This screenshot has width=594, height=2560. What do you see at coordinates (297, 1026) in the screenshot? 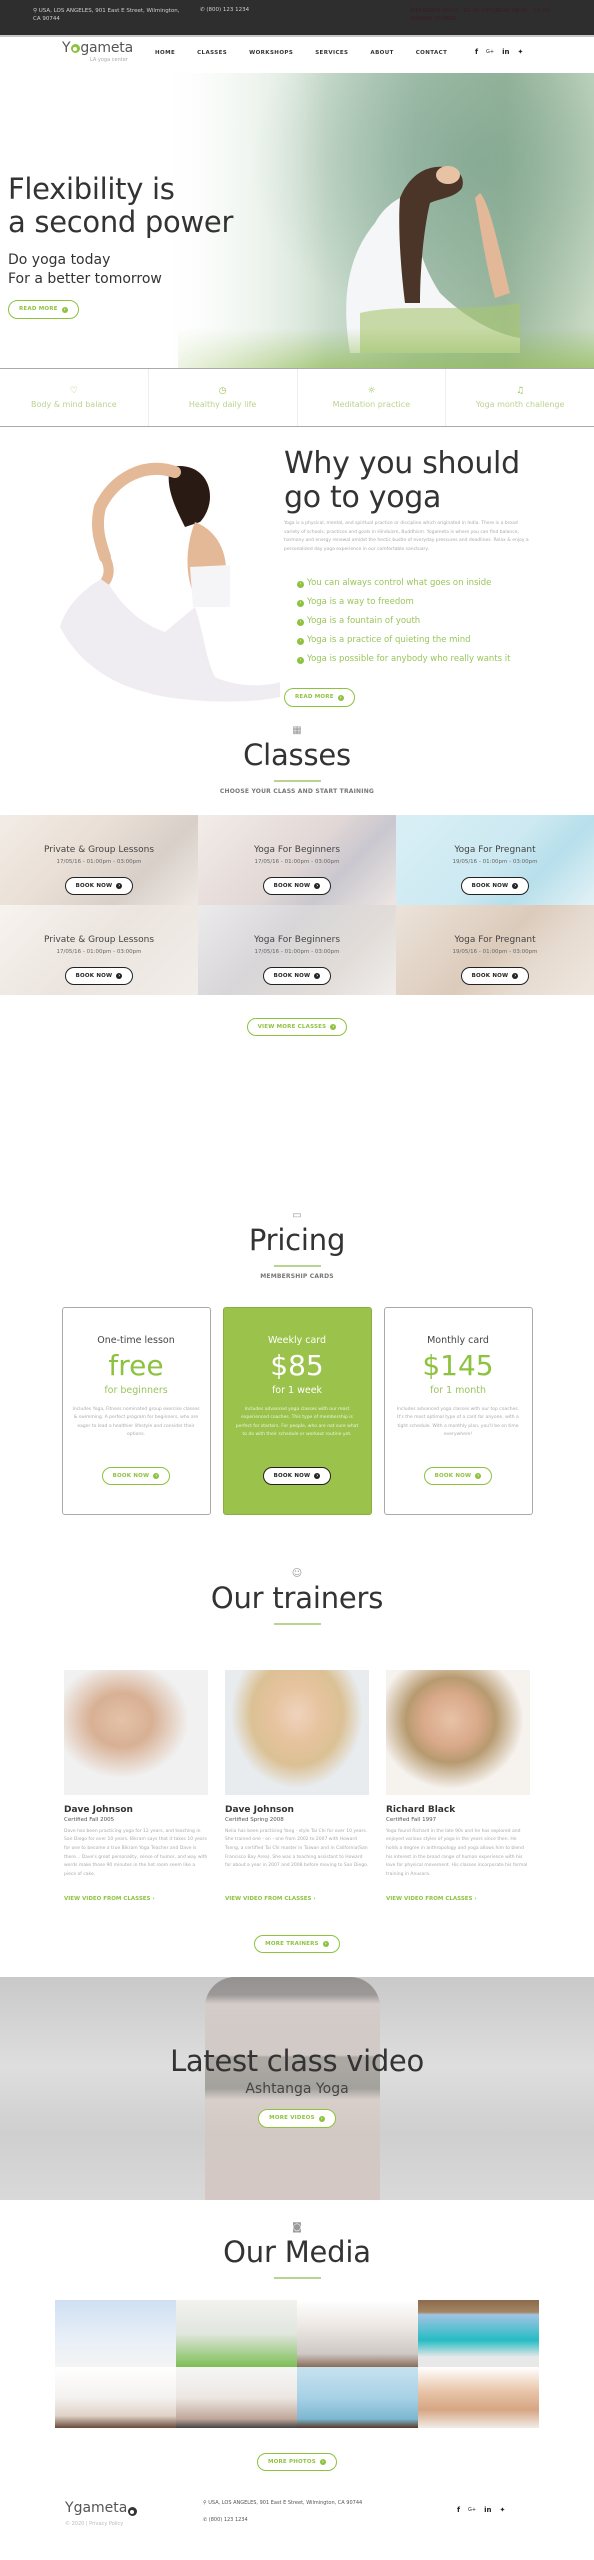
I see `view-more-classes-button: VIEW MORE CLASSES ›` at bounding box center [297, 1026].